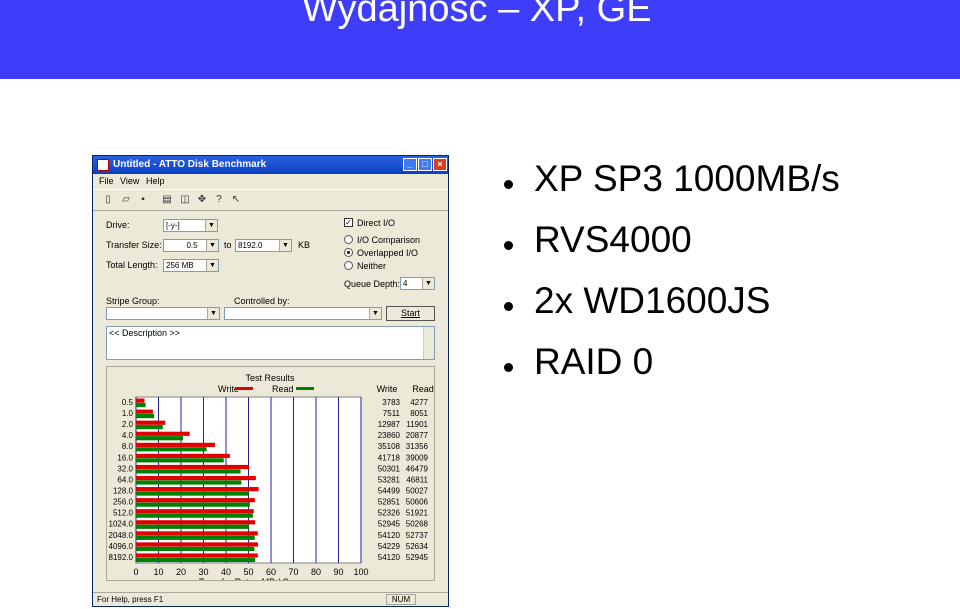  Describe the element at coordinates (244, 388) in the screenshot. I see `legend-write-swatch` at that location.